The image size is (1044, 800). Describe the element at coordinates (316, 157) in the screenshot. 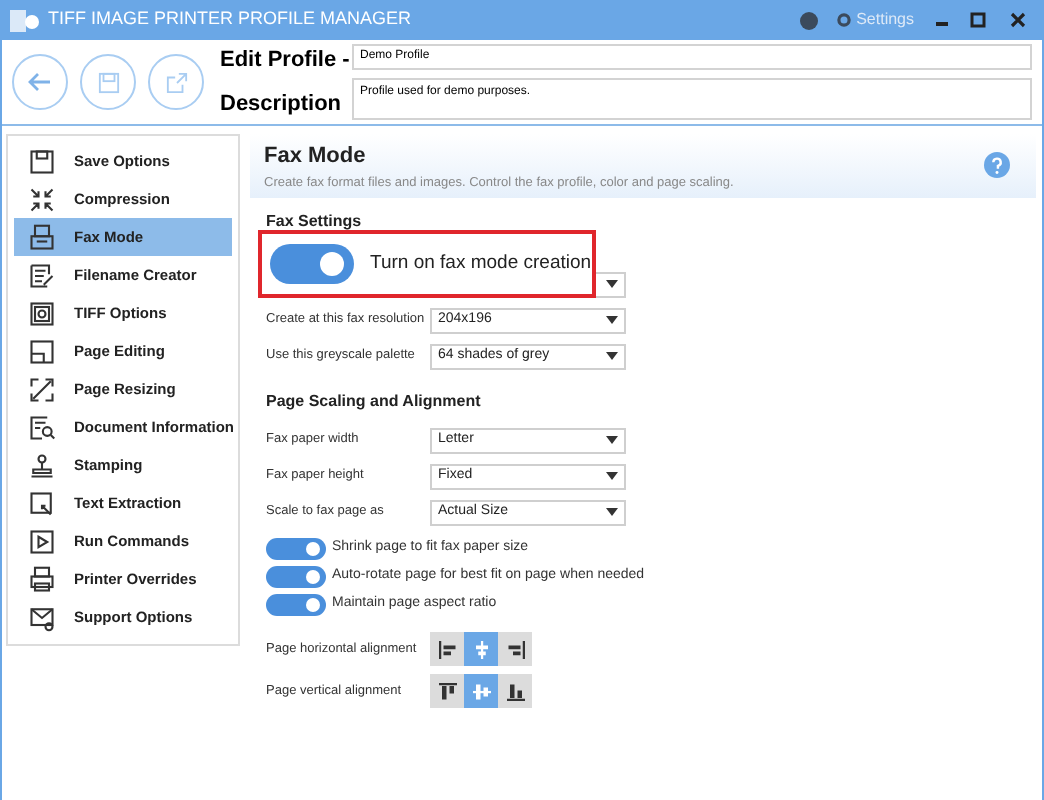

I see `panel-title: Fax Mode` at that location.